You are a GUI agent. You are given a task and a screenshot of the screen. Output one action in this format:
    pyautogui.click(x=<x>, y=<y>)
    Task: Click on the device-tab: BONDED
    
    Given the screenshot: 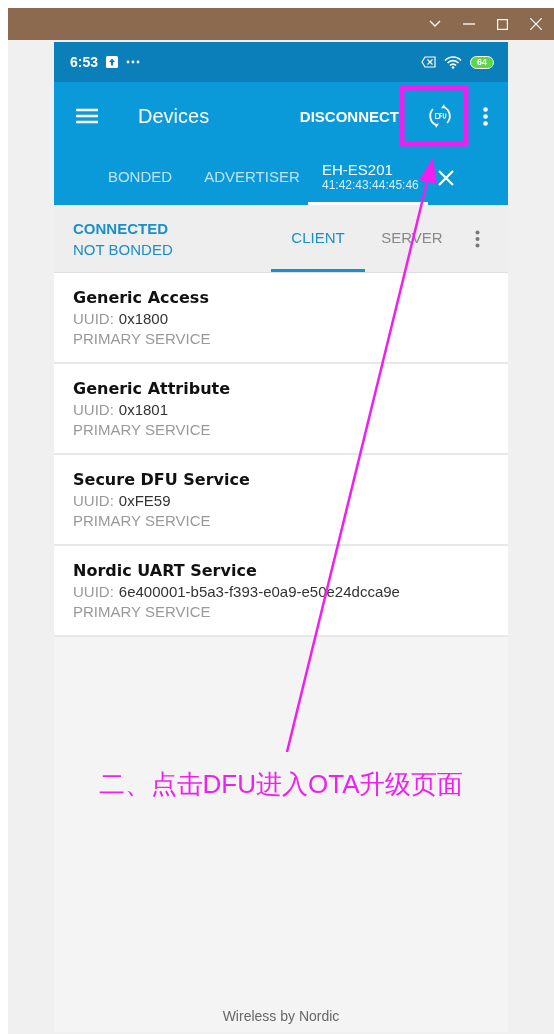 What is the action you would take?
    pyautogui.click(x=140, y=177)
    